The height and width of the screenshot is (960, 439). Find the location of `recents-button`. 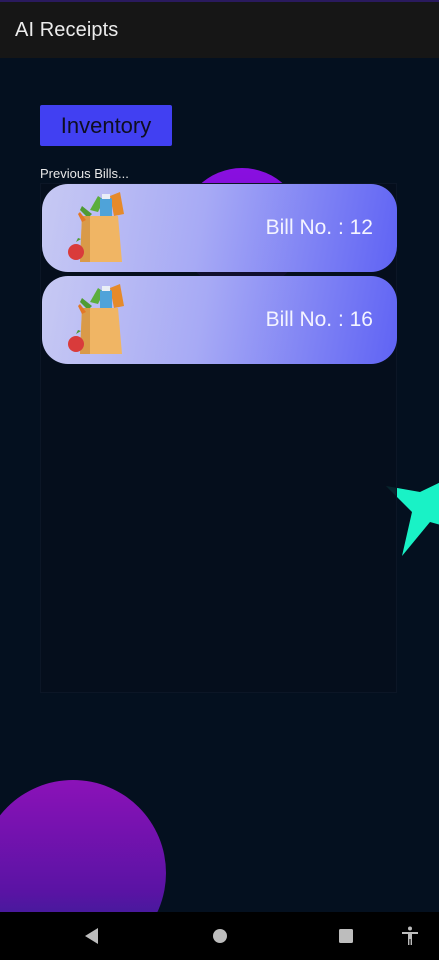

recents-button is located at coordinates (346, 936).